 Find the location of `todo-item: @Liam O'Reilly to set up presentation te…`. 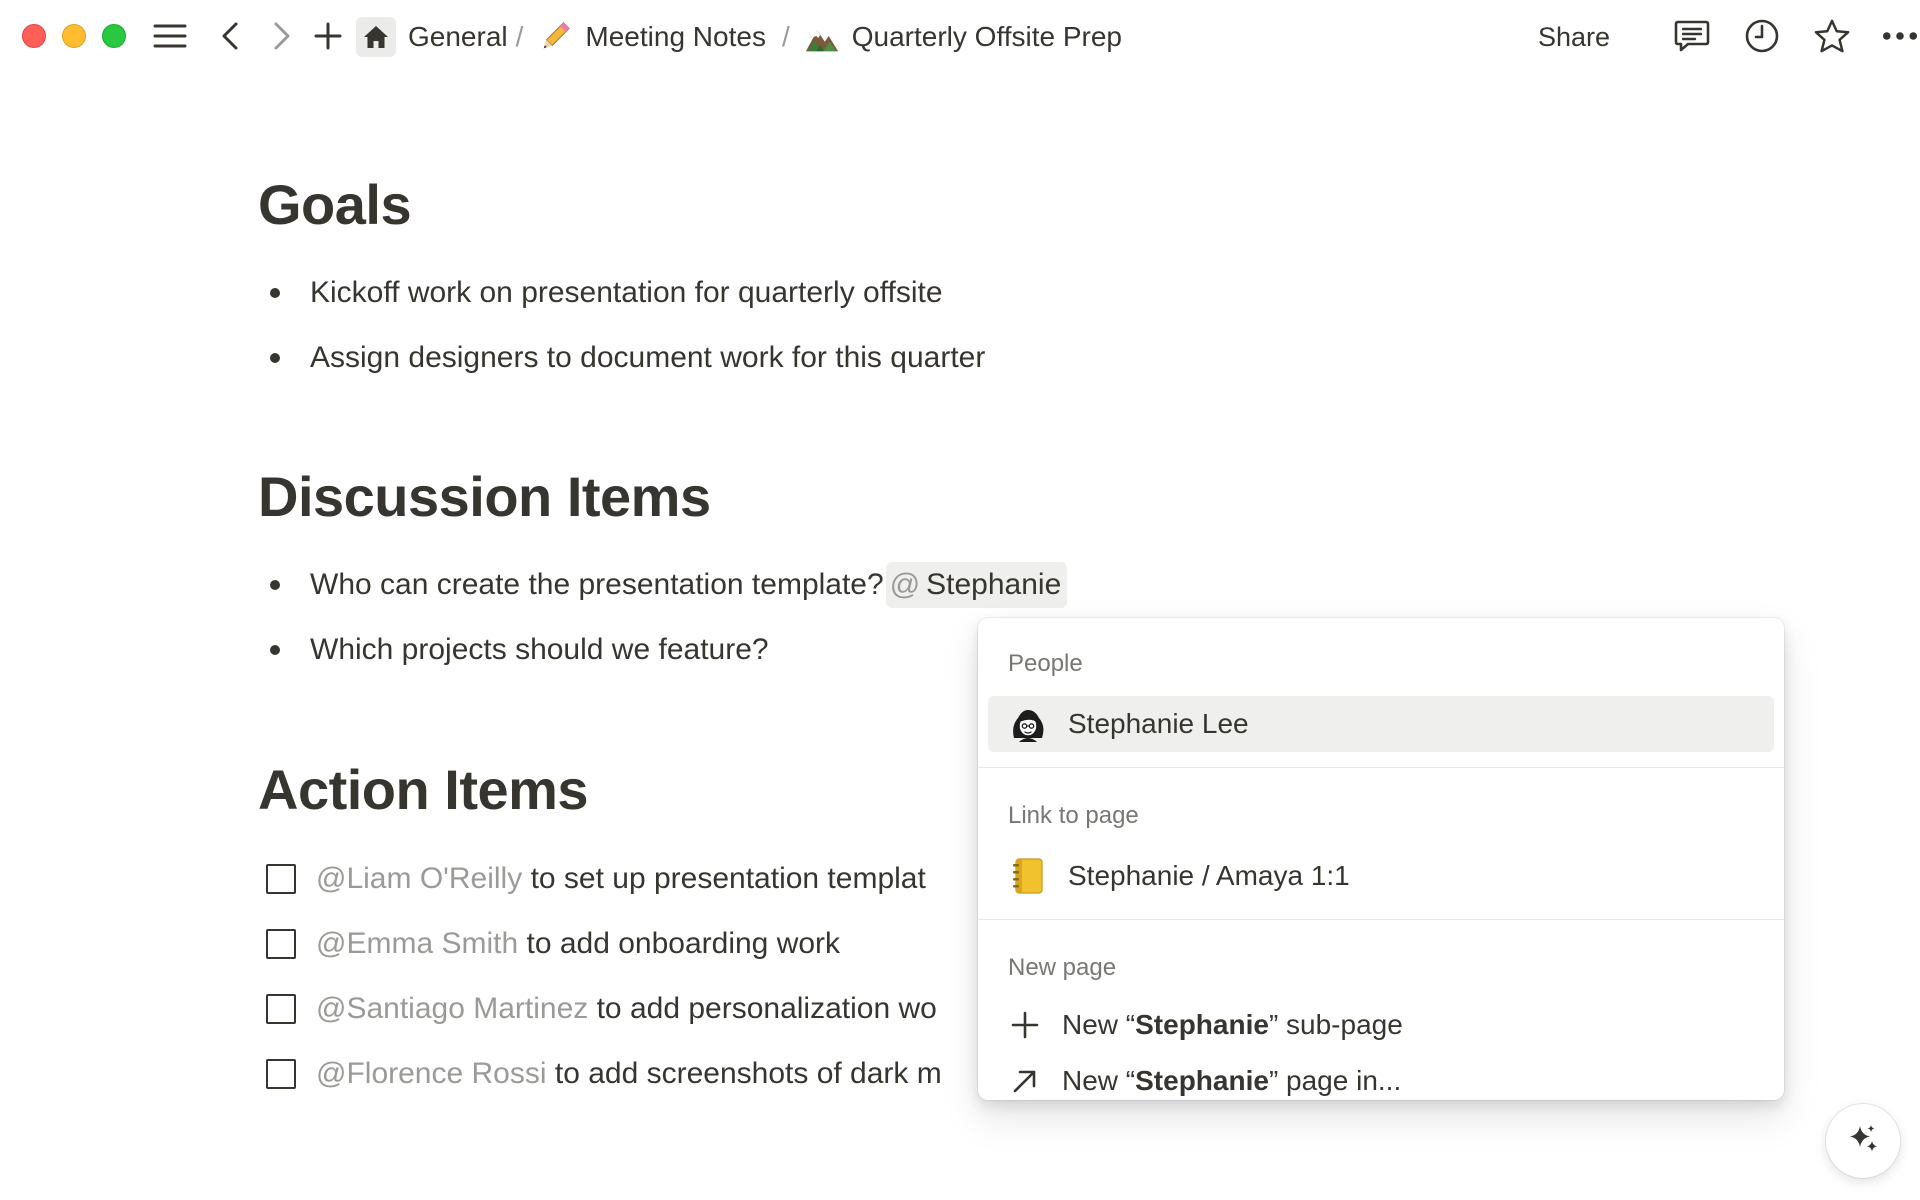

todo-item: @Liam O'Reilly to set up presentation te… is located at coordinates (626, 879).